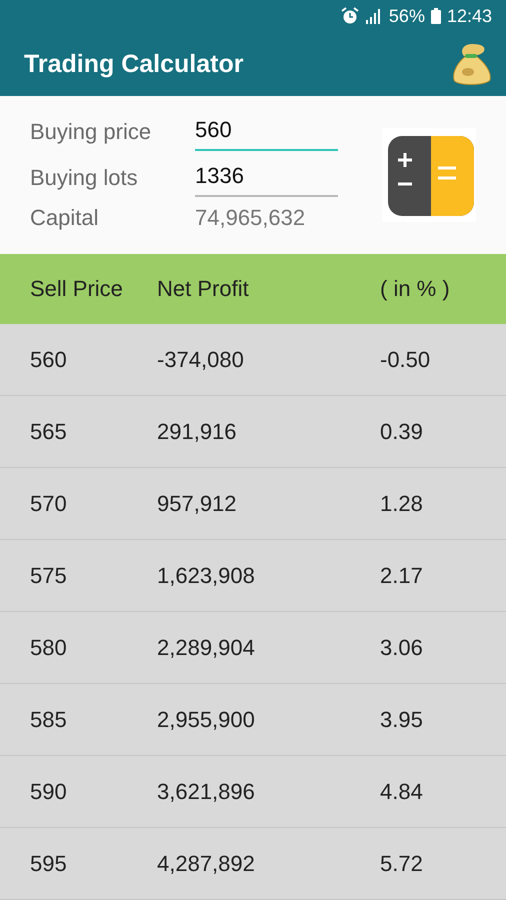  What do you see at coordinates (49, 863) in the screenshot?
I see `table-cell-text: 595` at bounding box center [49, 863].